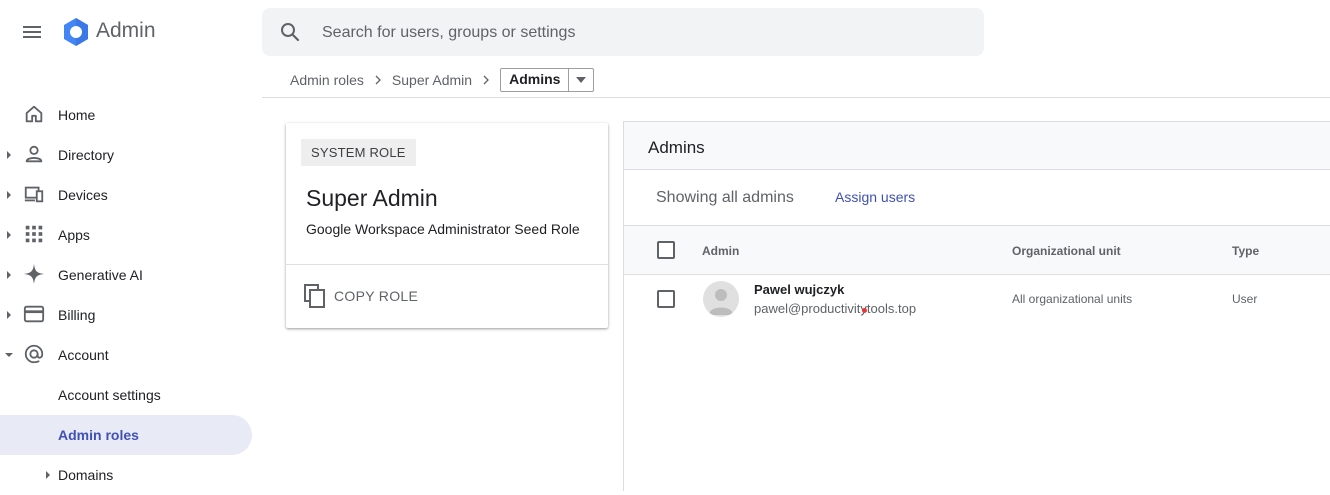 The height and width of the screenshot is (495, 1330). What do you see at coordinates (666, 250) in the screenshot?
I see `select-all-checkbox` at bounding box center [666, 250].